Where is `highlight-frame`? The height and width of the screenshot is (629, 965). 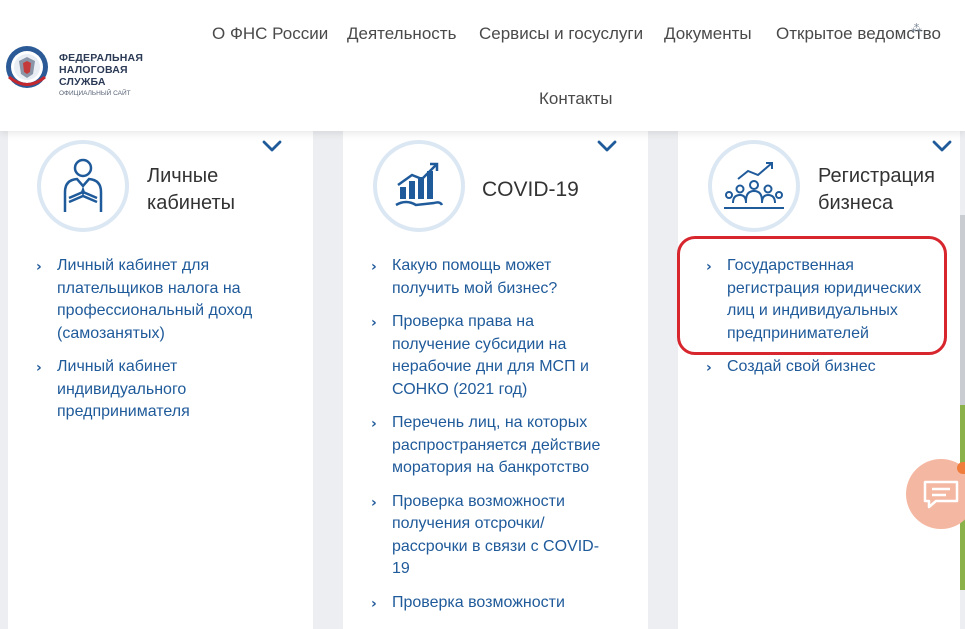
highlight-frame is located at coordinates (812, 295).